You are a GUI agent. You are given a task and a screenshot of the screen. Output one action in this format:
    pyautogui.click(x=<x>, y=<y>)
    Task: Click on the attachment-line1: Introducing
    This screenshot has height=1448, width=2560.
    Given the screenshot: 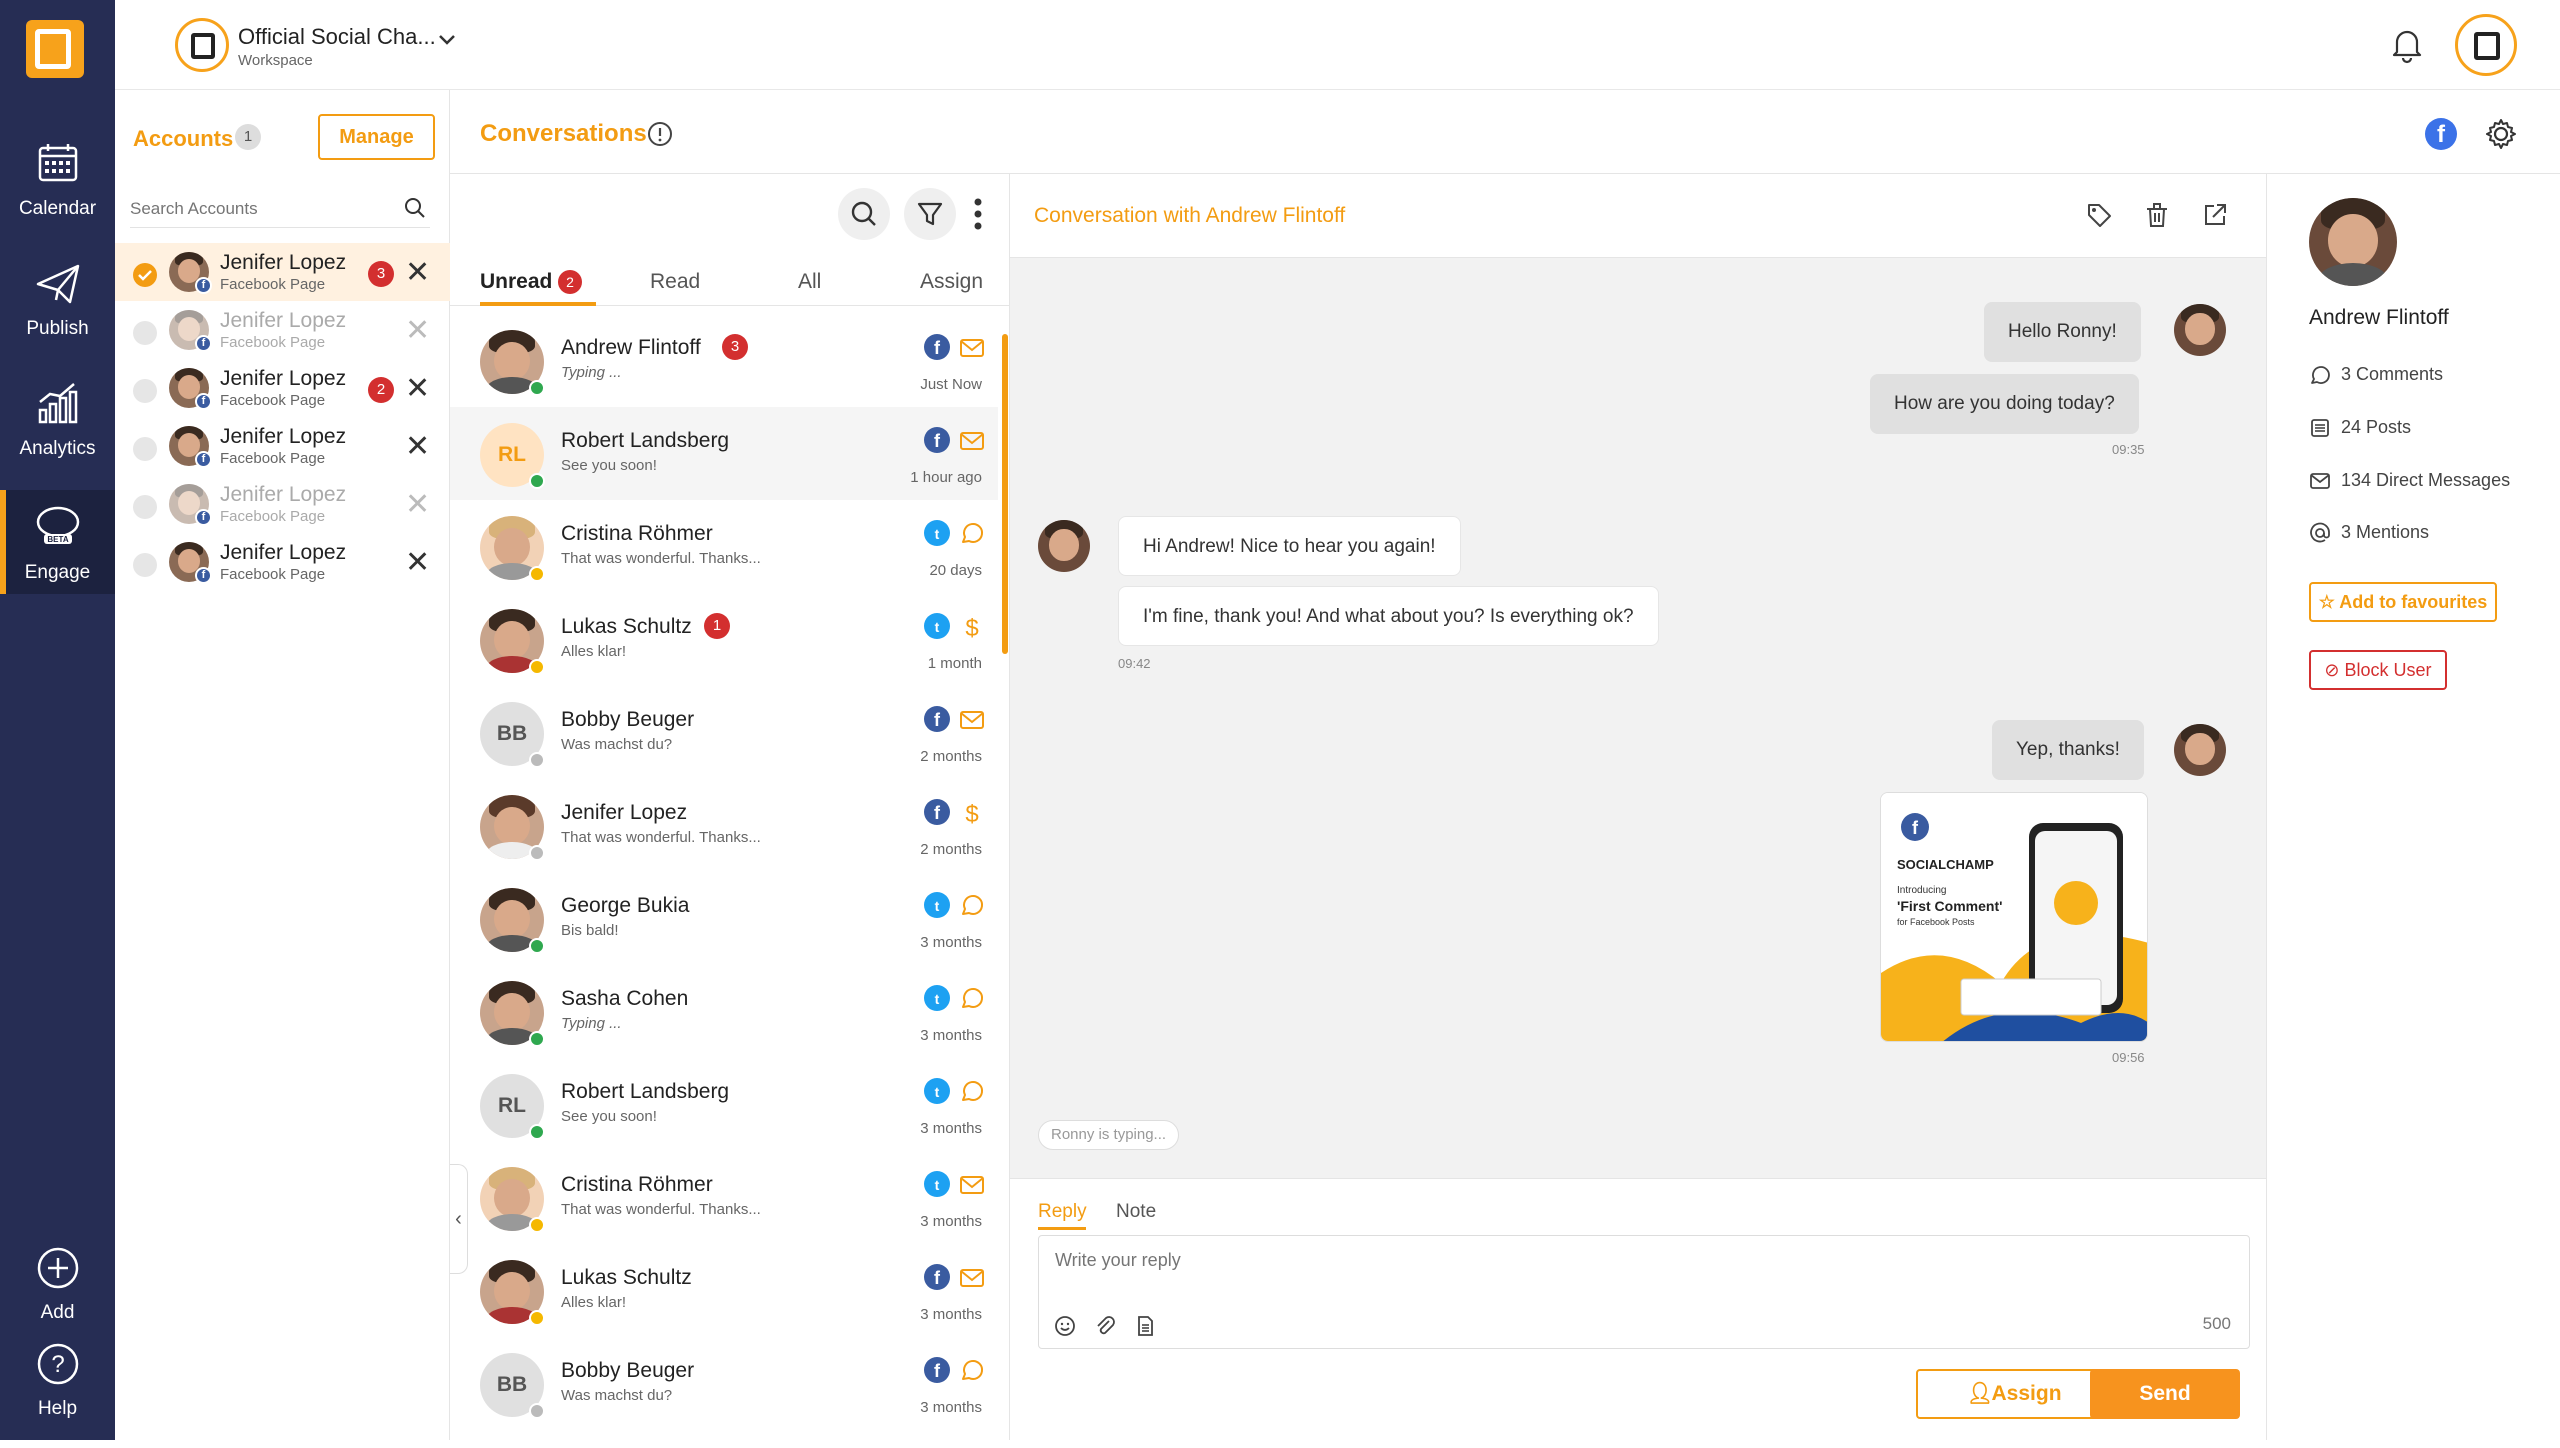 What is the action you would take?
    pyautogui.click(x=1921, y=890)
    